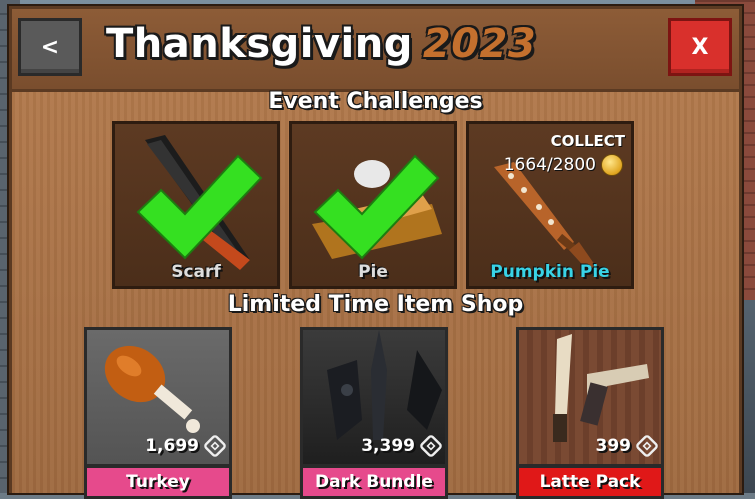  What do you see at coordinates (259, 44) in the screenshot?
I see `title-text: Thanksgiving` at bounding box center [259, 44].